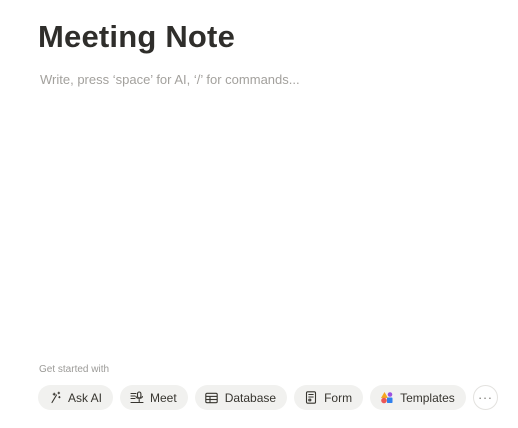  What do you see at coordinates (212, 398) in the screenshot?
I see `database-icon` at bounding box center [212, 398].